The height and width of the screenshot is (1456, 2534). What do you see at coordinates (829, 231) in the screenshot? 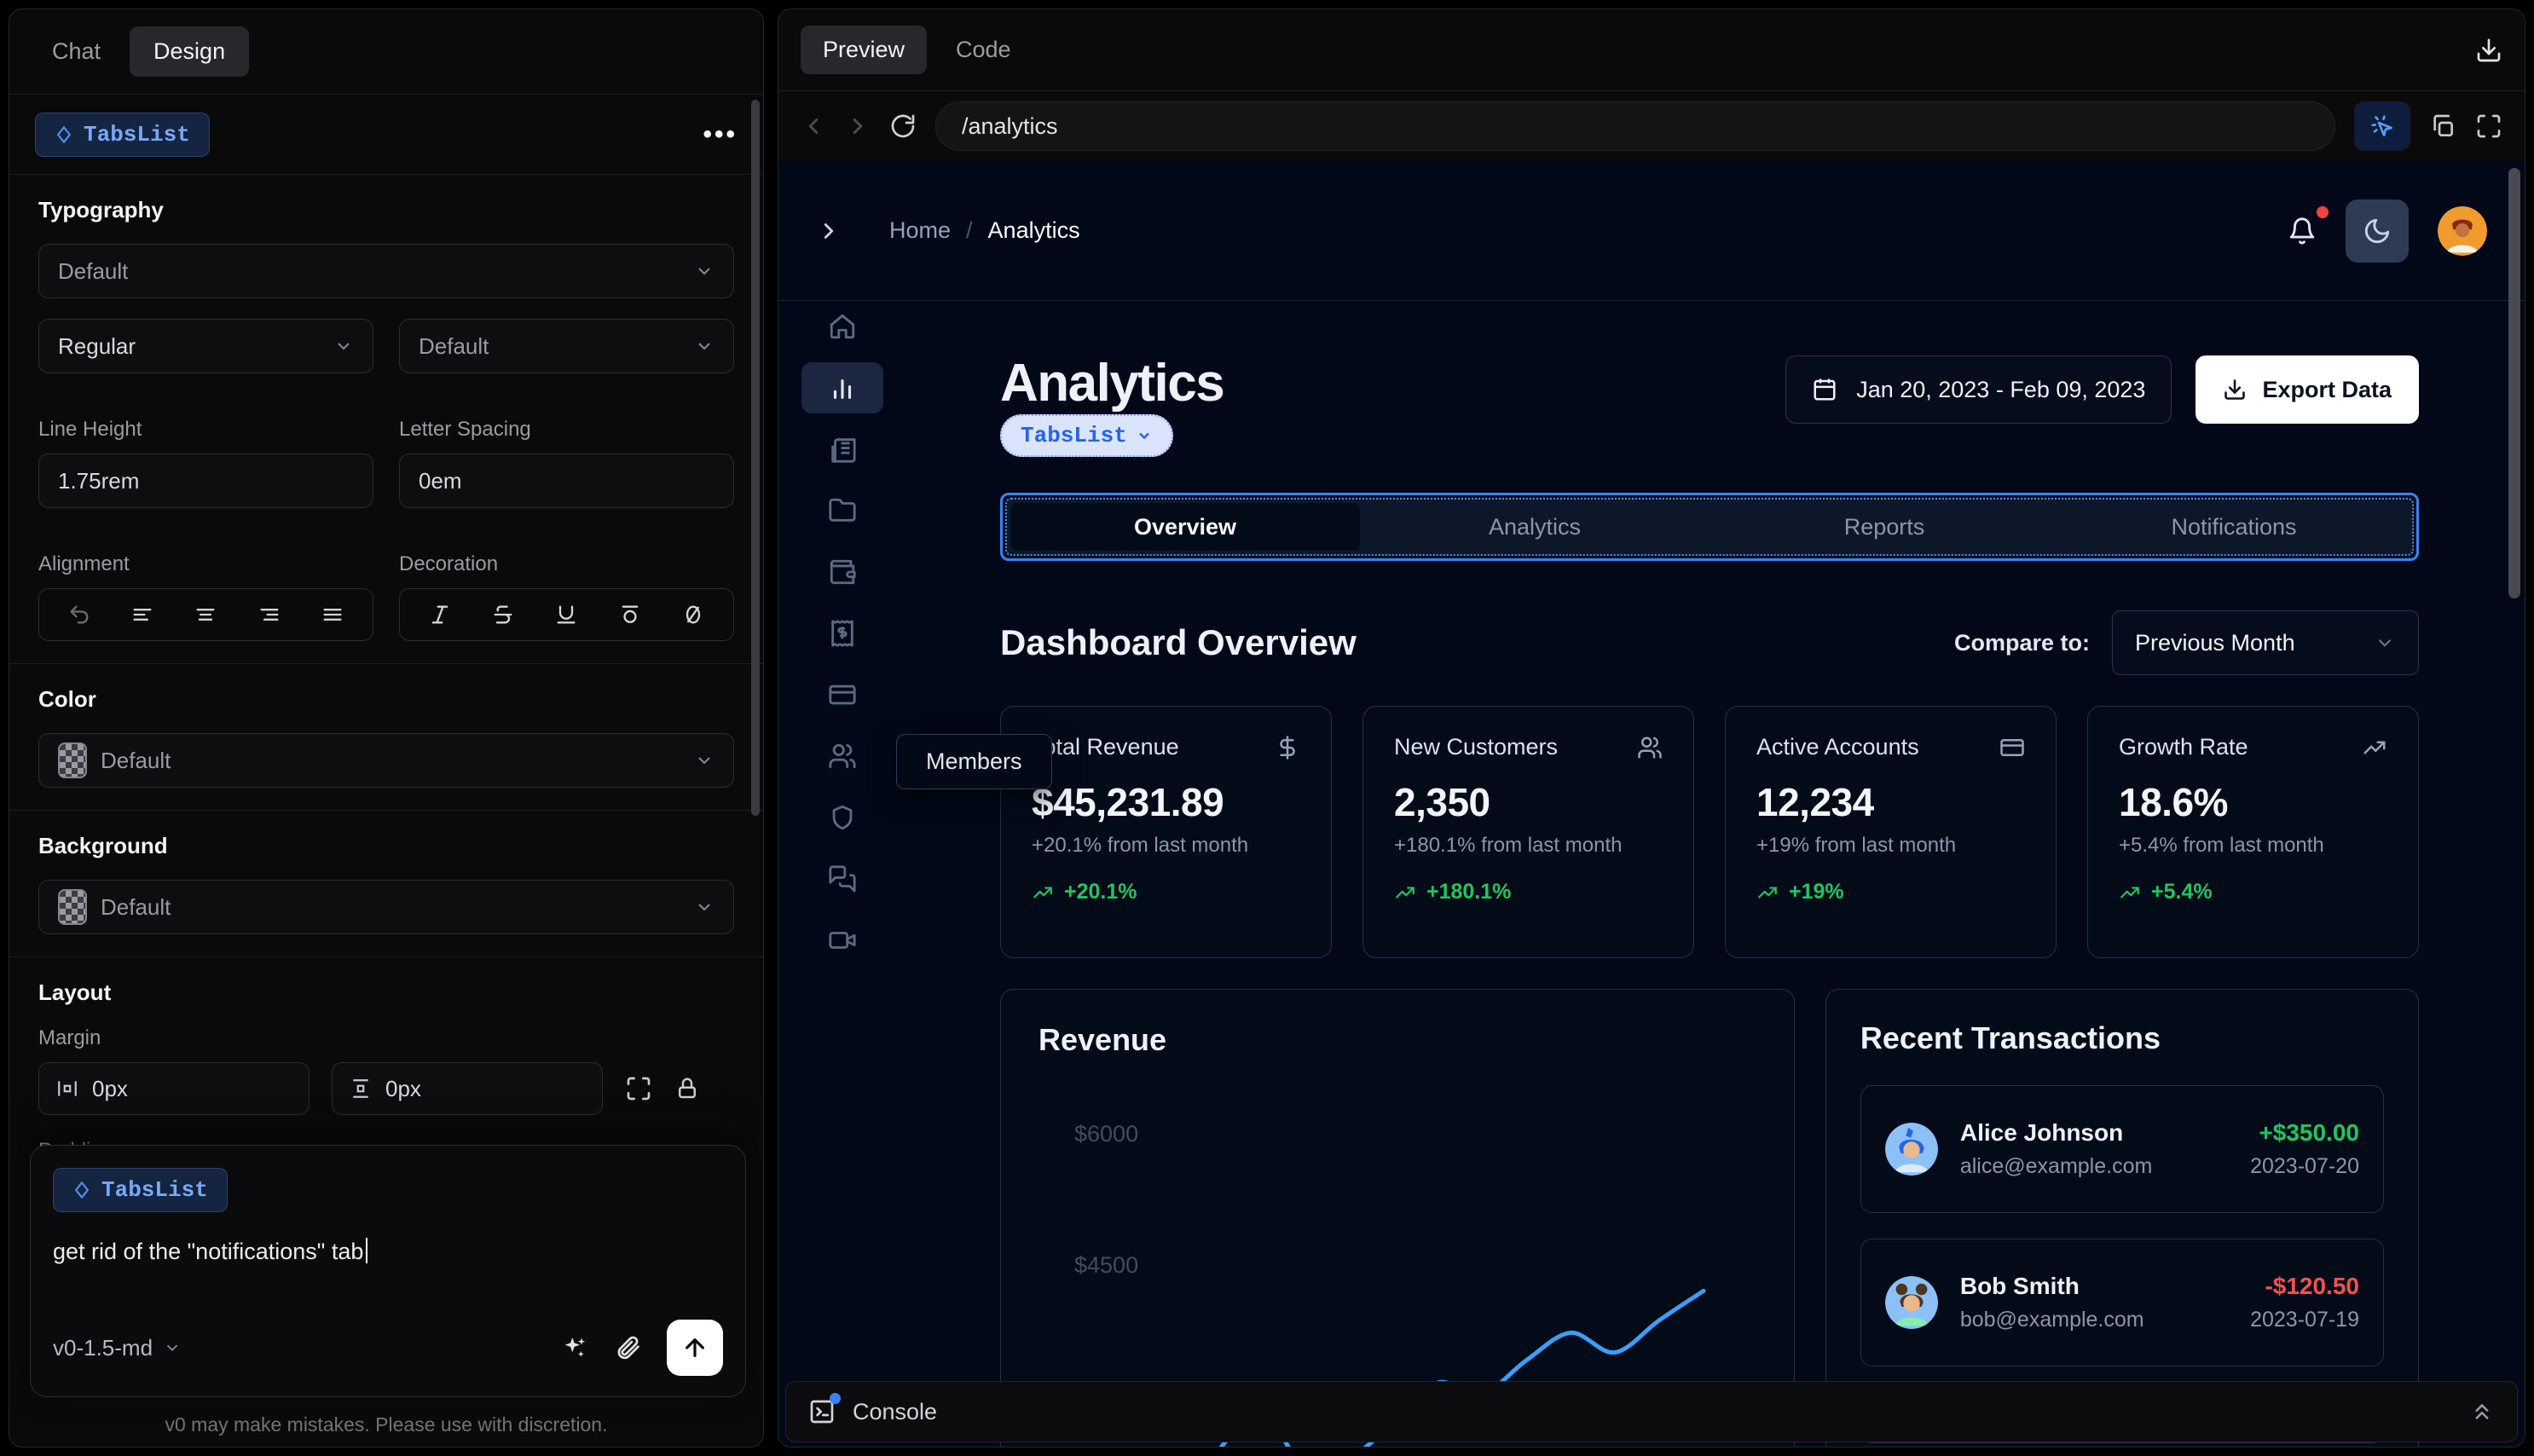
I see `sidebar-toggle-icon` at bounding box center [829, 231].